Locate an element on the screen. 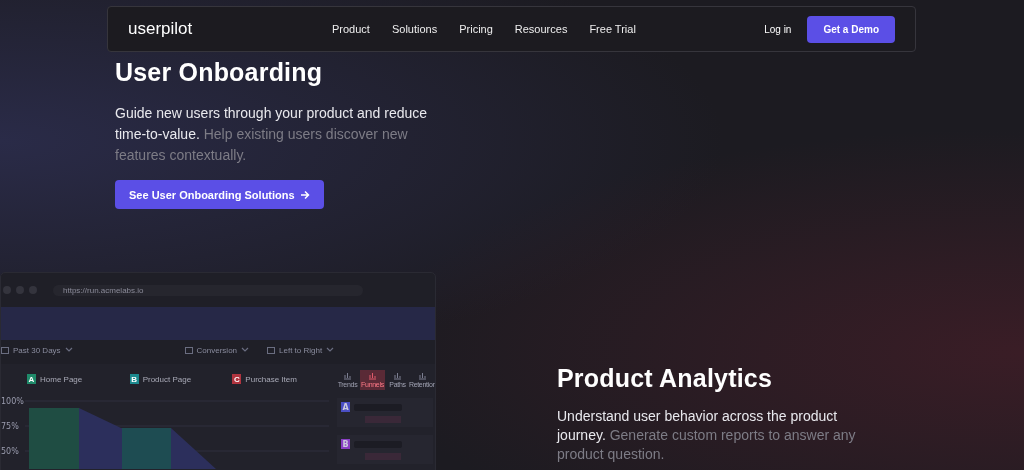  section-heading: User Onboarding is located at coordinates (219, 72).